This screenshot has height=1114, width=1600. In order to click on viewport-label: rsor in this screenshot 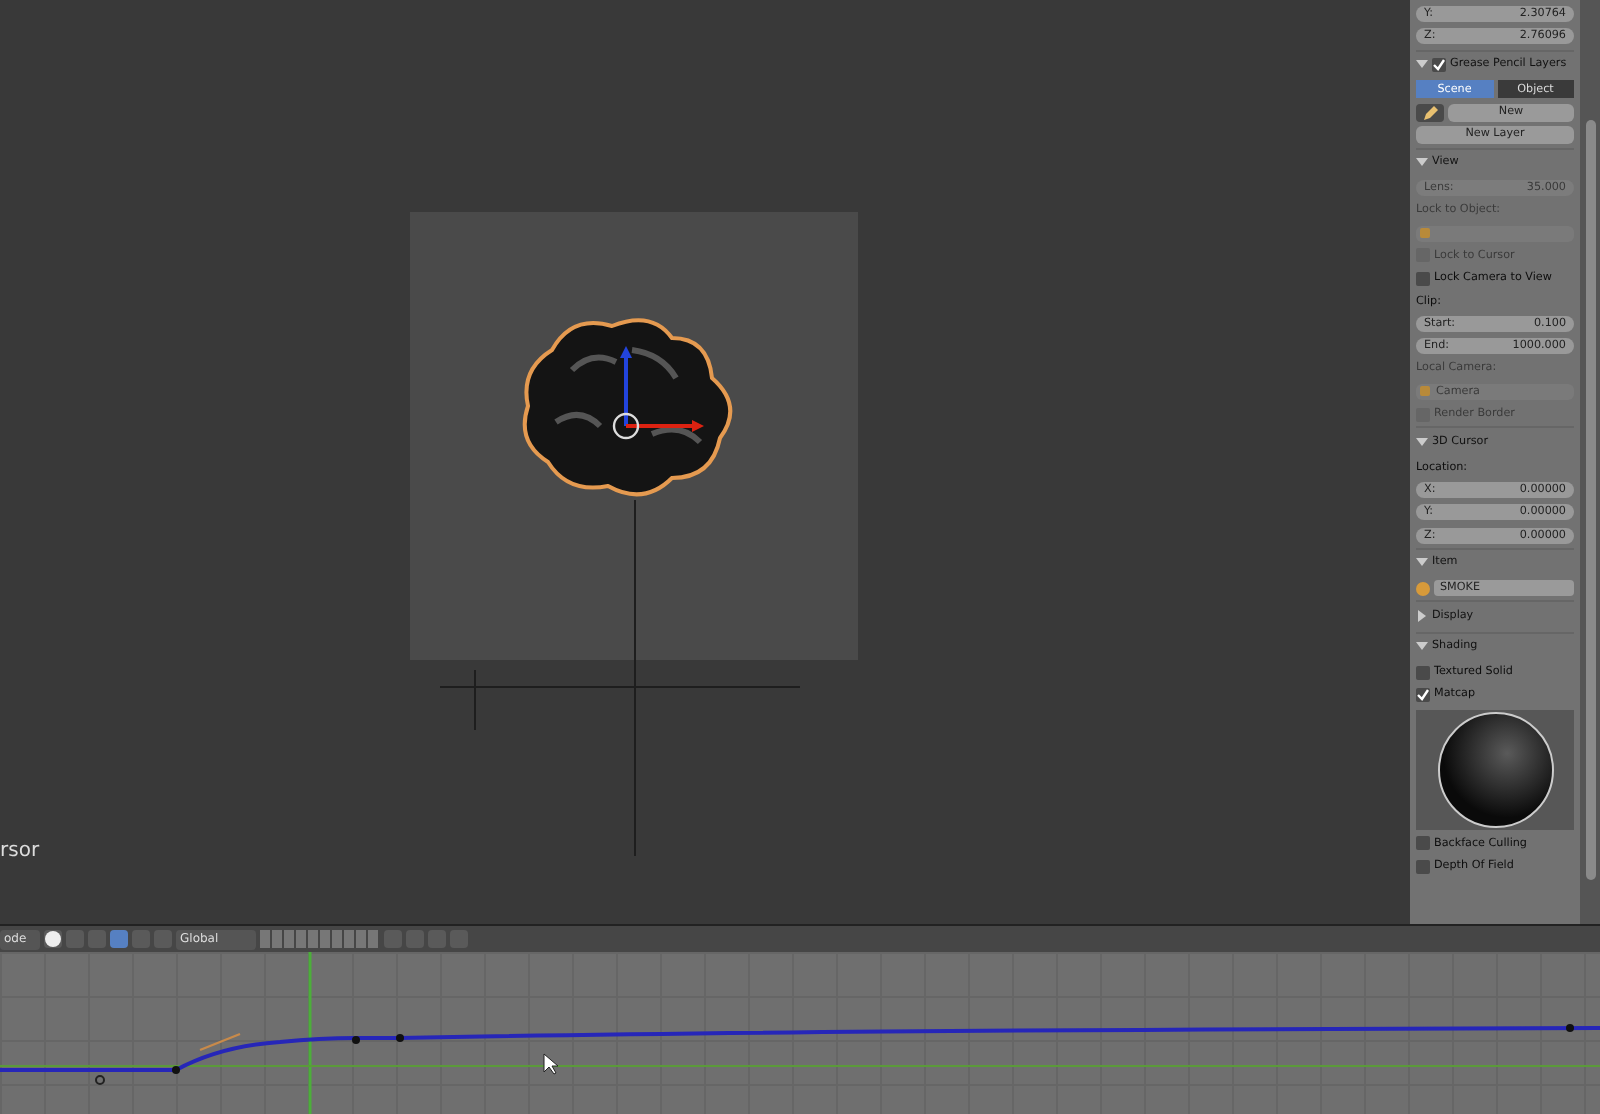, I will do `click(20, 851)`.